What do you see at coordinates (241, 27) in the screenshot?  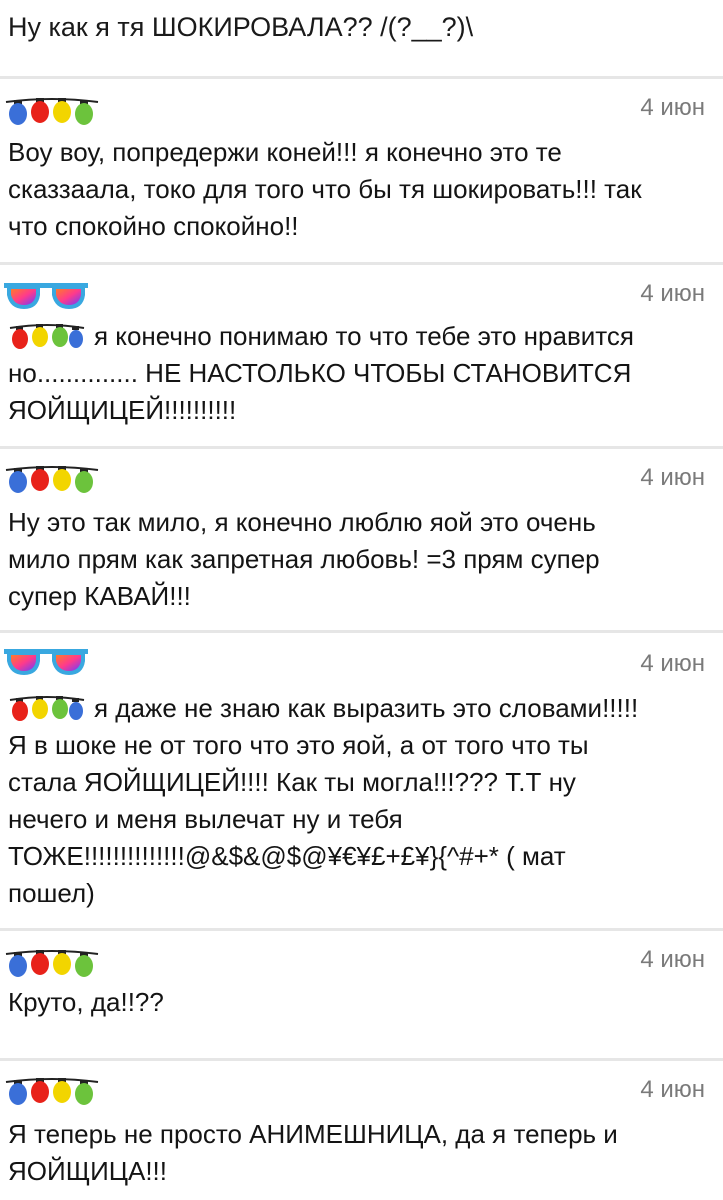 I see `previous-comment-text: Ну как я тя ШОКИРОВАЛА?? /(?__?)\` at bounding box center [241, 27].